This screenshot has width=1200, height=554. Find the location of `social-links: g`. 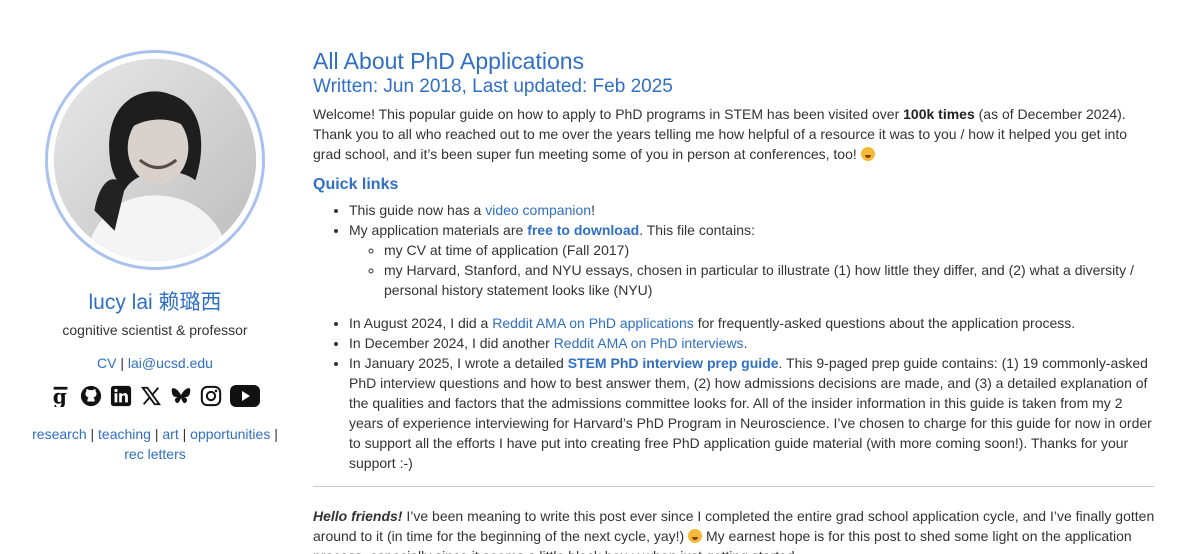

social-links: g is located at coordinates (155, 396).